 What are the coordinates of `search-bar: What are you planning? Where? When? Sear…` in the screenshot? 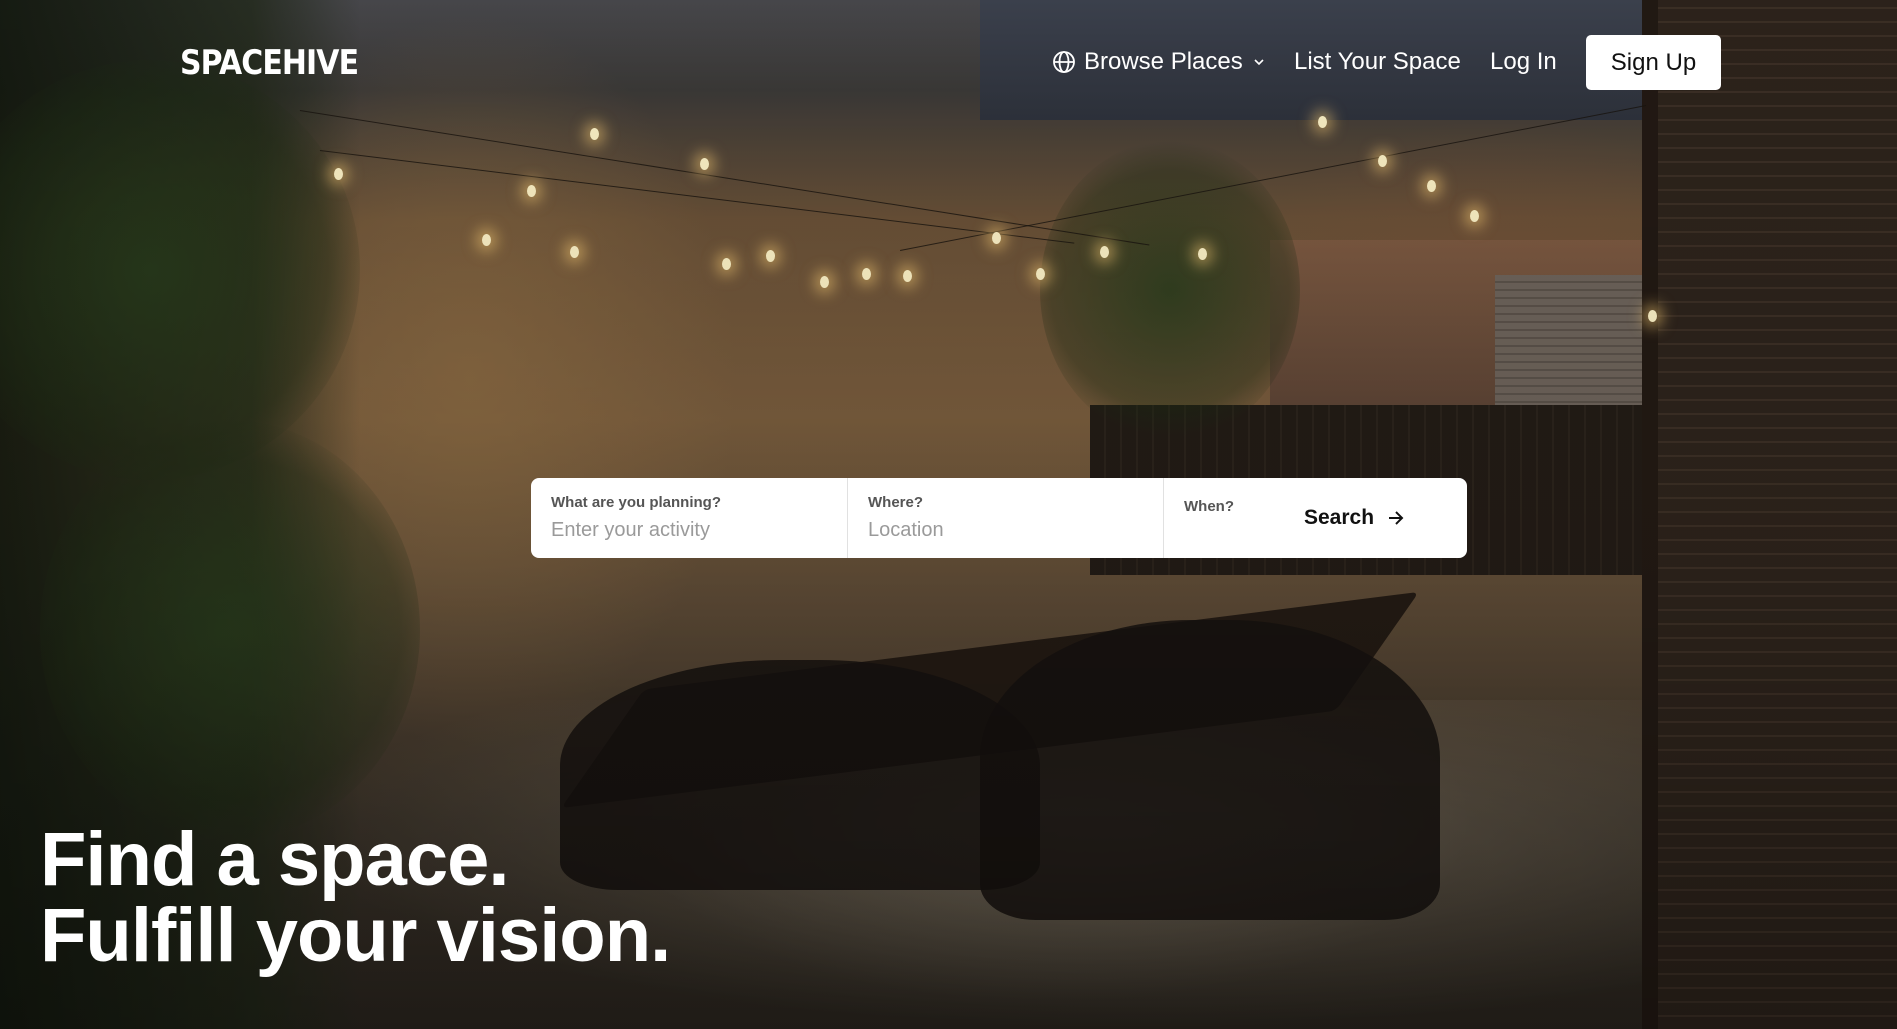 It's located at (999, 518).